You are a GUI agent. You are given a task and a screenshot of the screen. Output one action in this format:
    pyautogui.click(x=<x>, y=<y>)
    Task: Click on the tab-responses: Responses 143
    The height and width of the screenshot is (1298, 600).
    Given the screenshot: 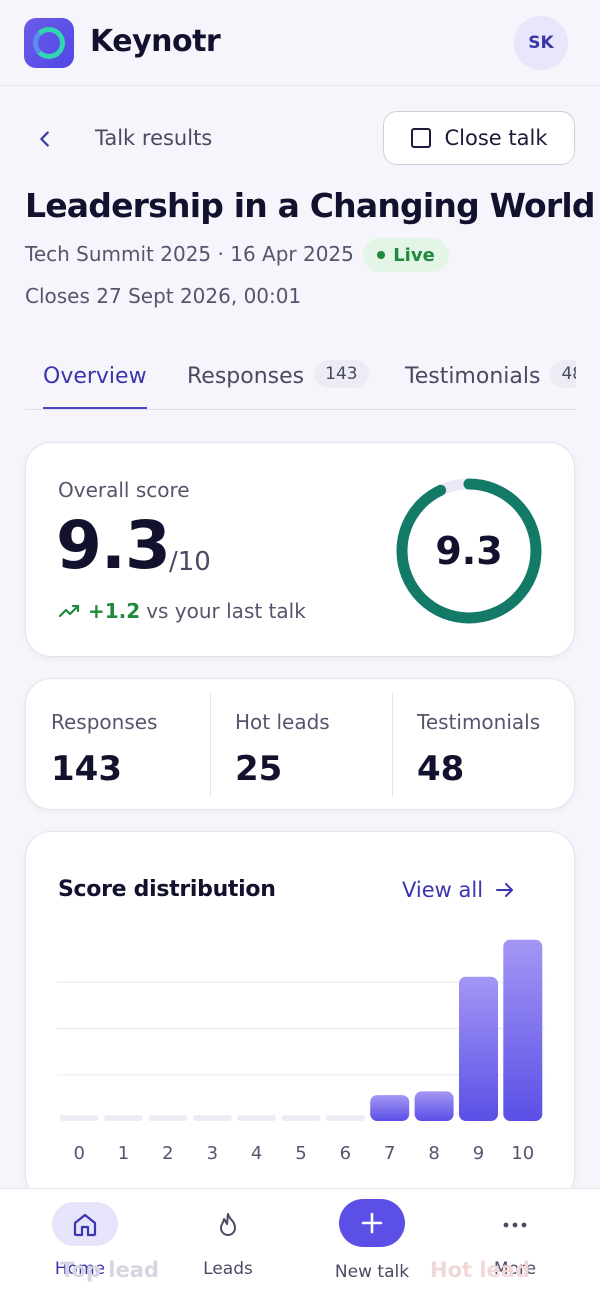 What is the action you would take?
    pyautogui.click(x=278, y=379)
    